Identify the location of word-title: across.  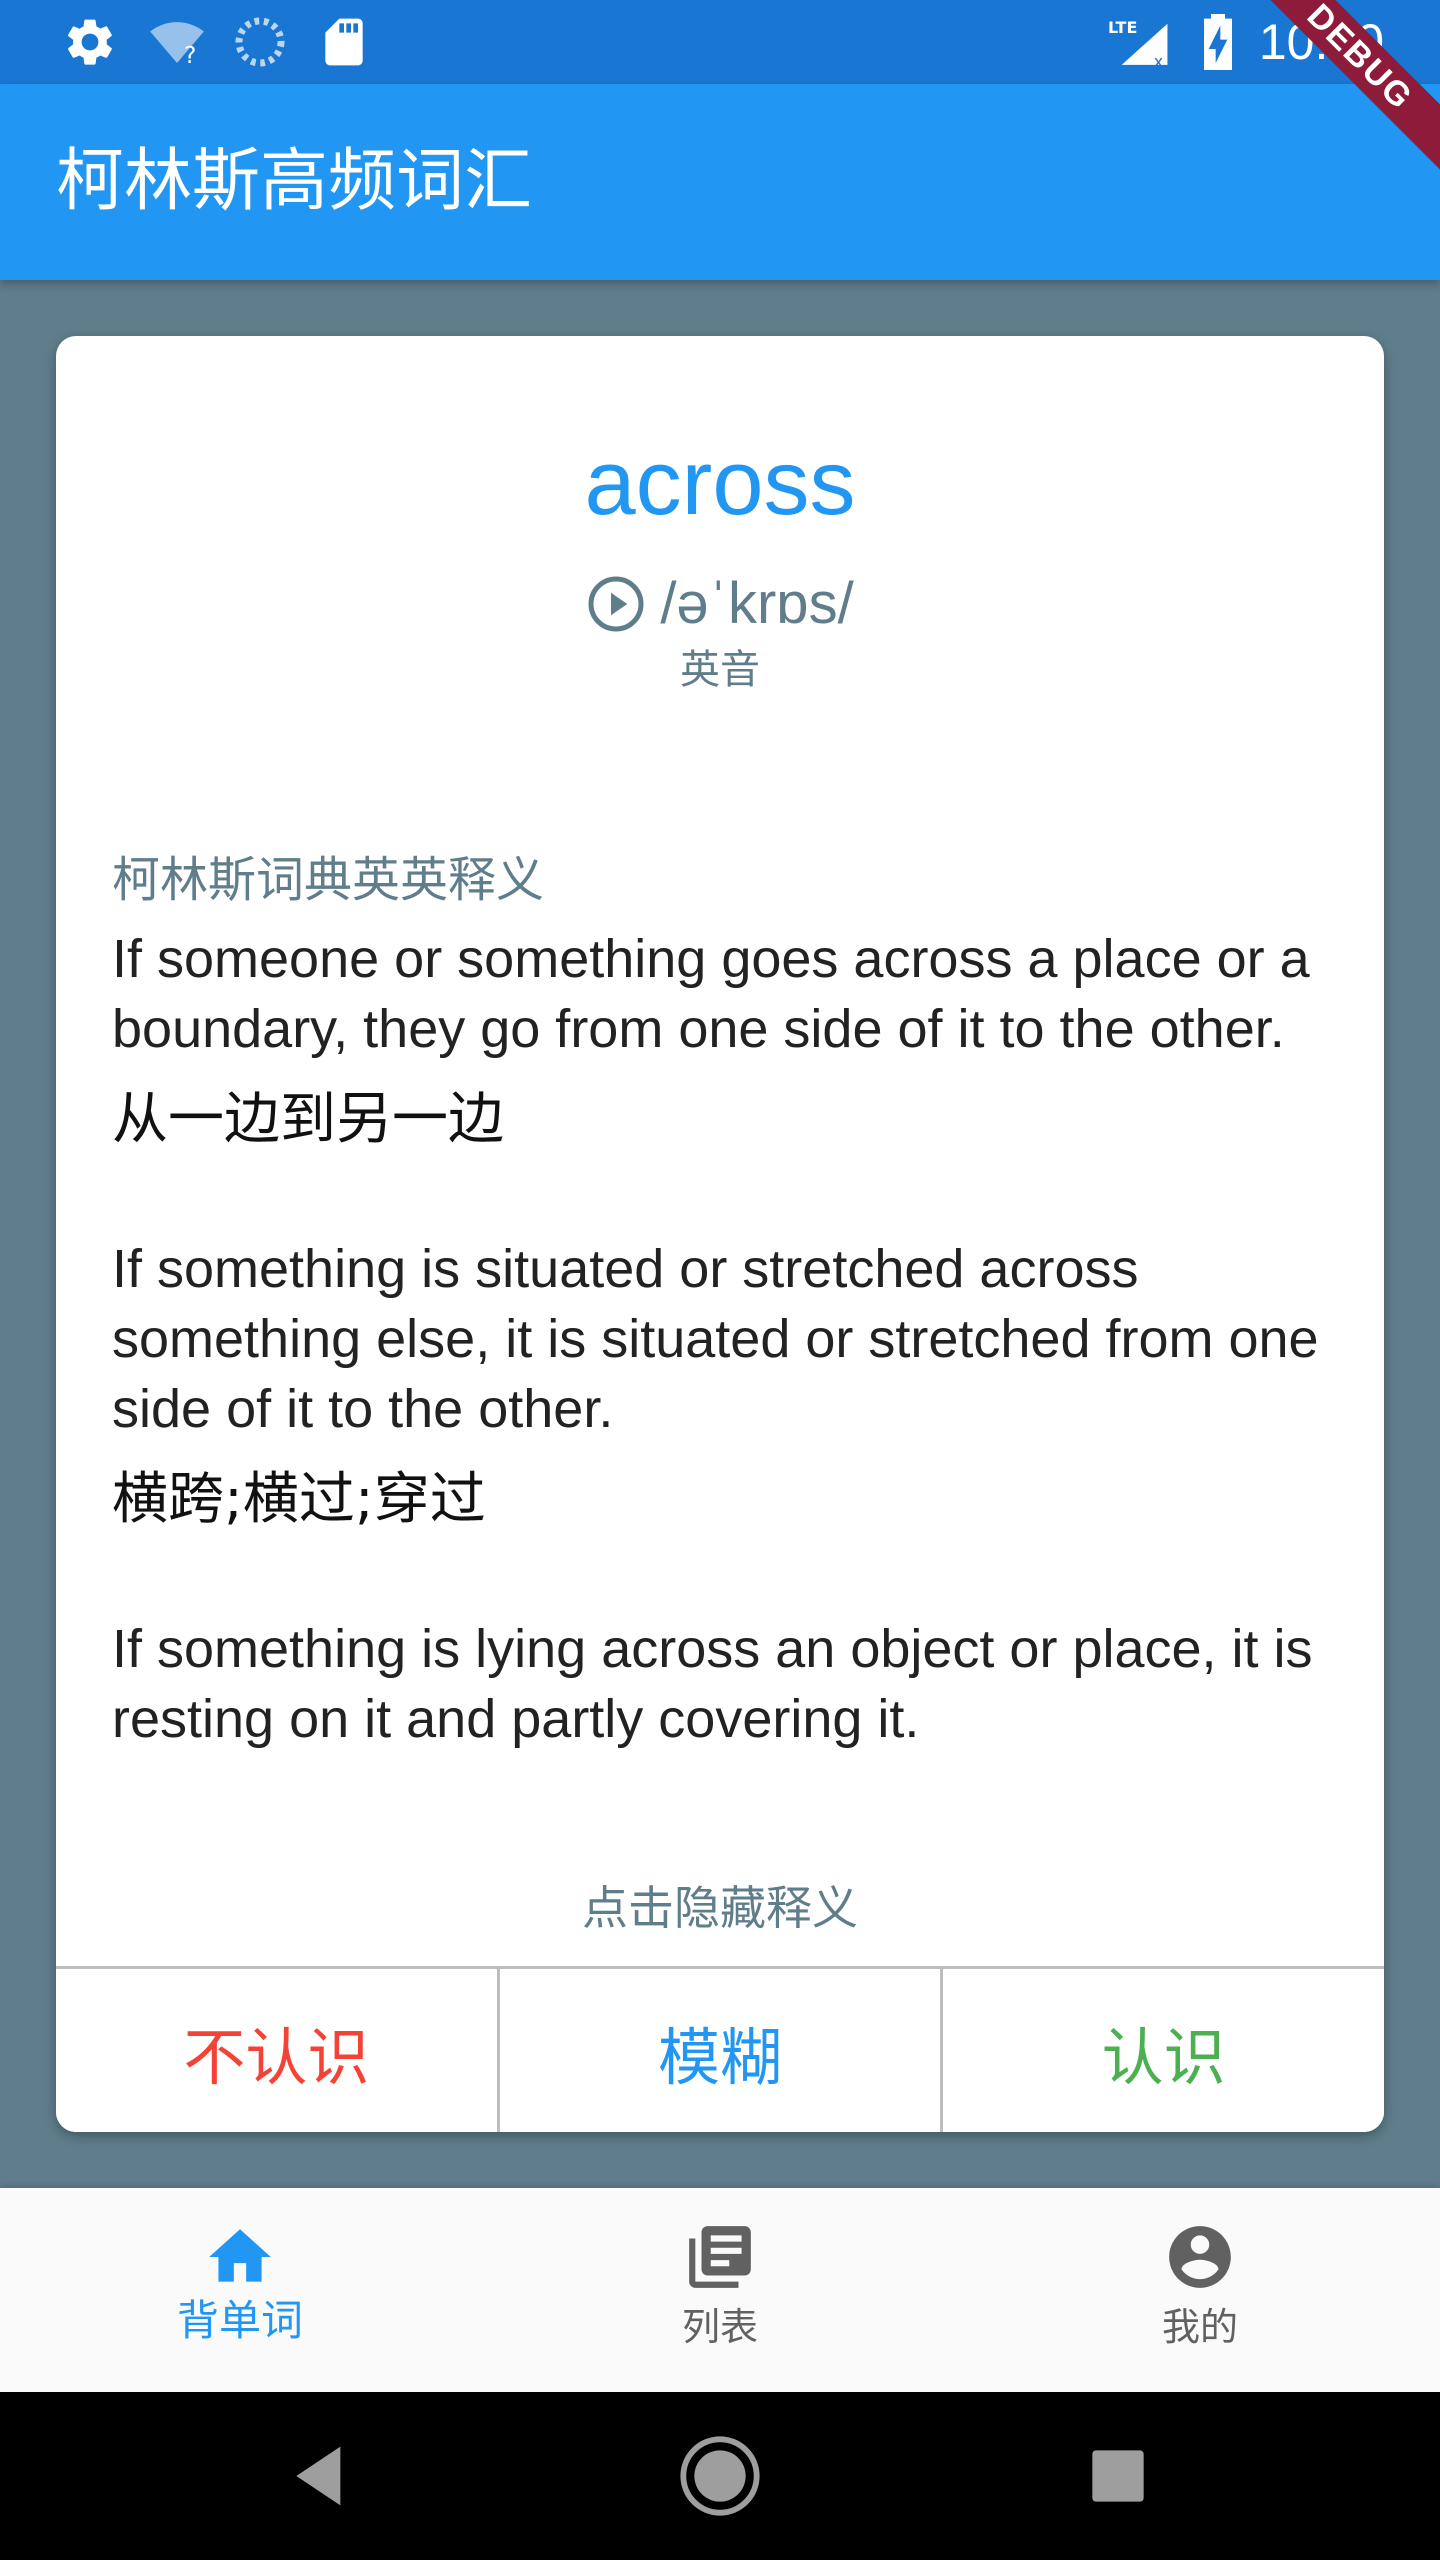
(720, 483).